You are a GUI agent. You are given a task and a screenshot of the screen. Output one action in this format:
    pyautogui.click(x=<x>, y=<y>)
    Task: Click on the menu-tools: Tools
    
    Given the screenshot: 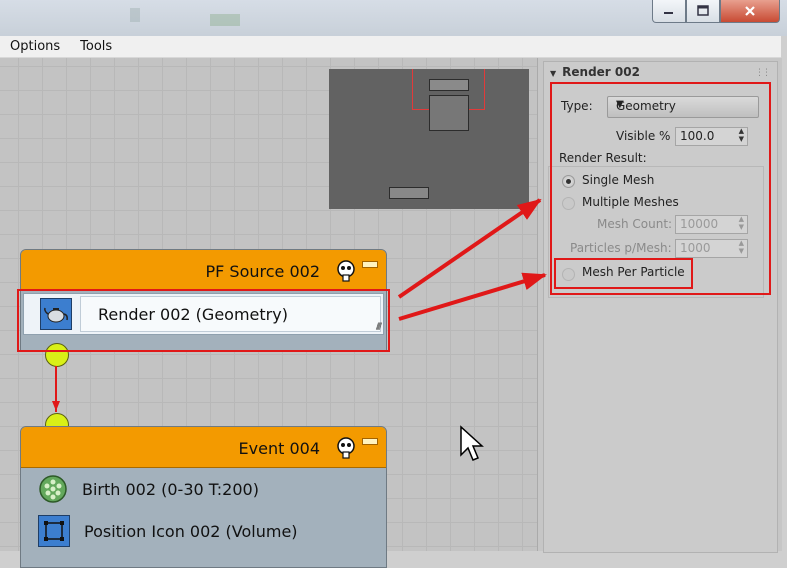 What is the action you would take?
    pyautogui.click(x=96, y=46)
    